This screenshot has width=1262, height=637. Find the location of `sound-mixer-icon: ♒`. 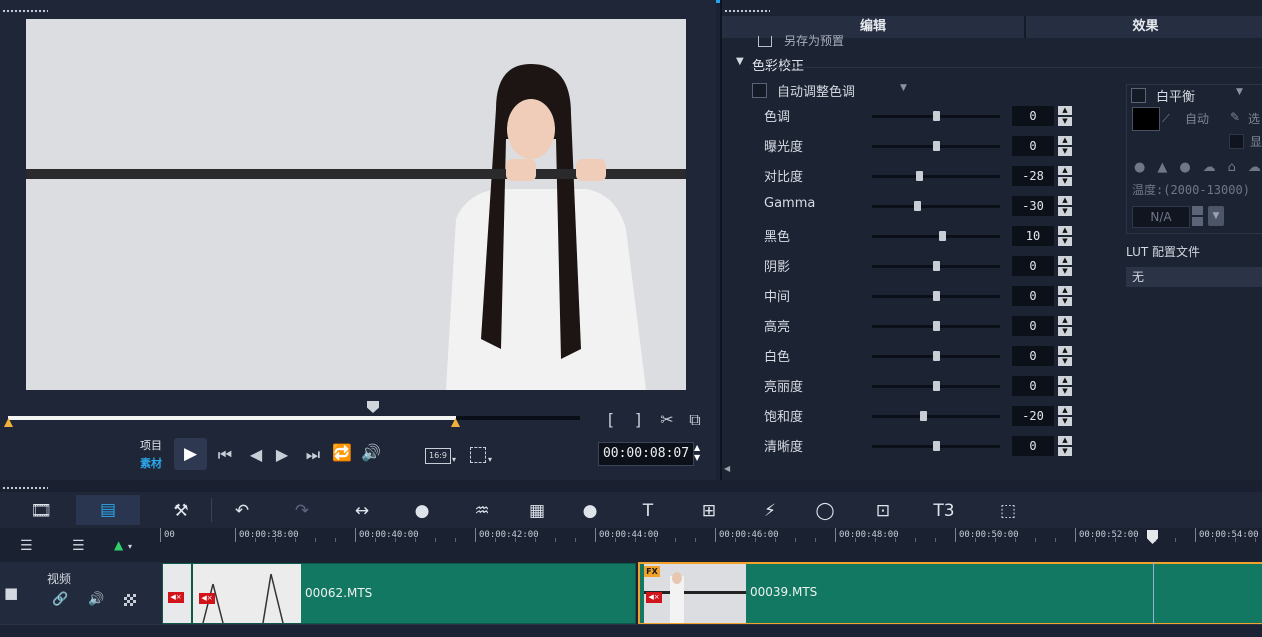

sound-mixer-icon: ♒ is located at coordinates (482, 511).